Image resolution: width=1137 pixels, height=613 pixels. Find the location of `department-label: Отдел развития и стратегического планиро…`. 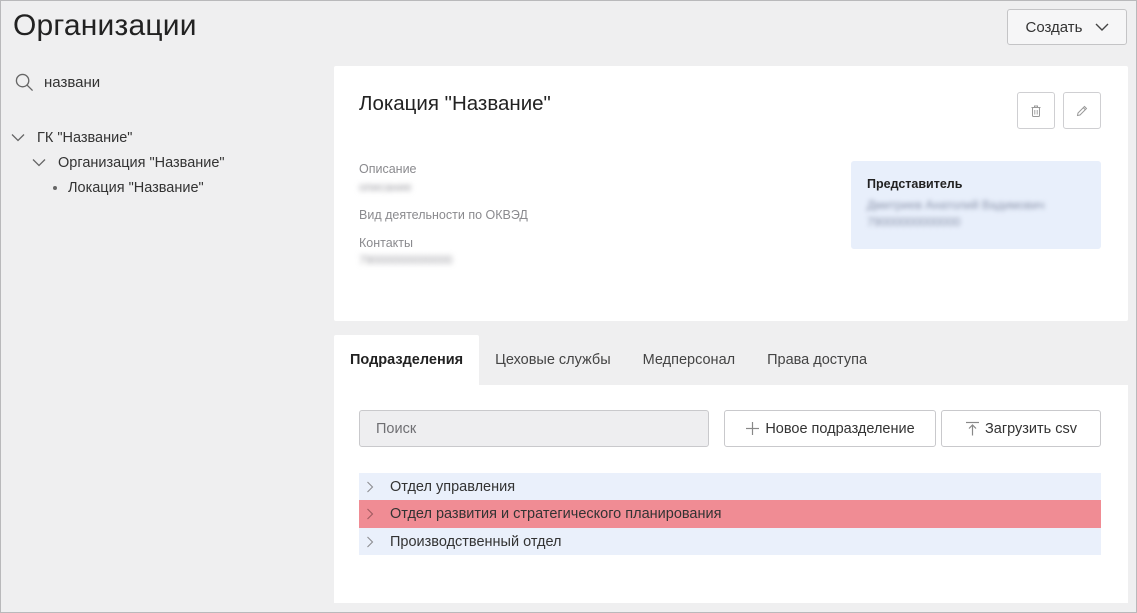

department-label: Отдел развития и стратегического планиро… is located at coordinates (556, 514).